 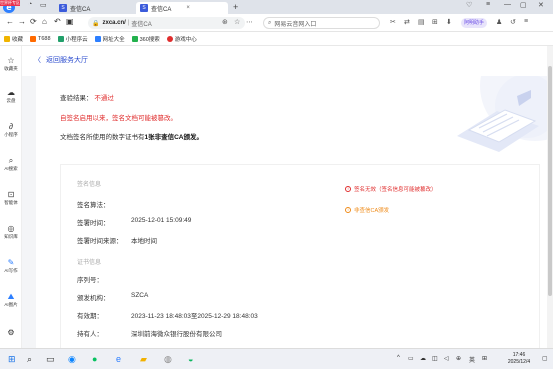 I want to click on certificate-section-title: 证书信息, so click(x=89, y=263).